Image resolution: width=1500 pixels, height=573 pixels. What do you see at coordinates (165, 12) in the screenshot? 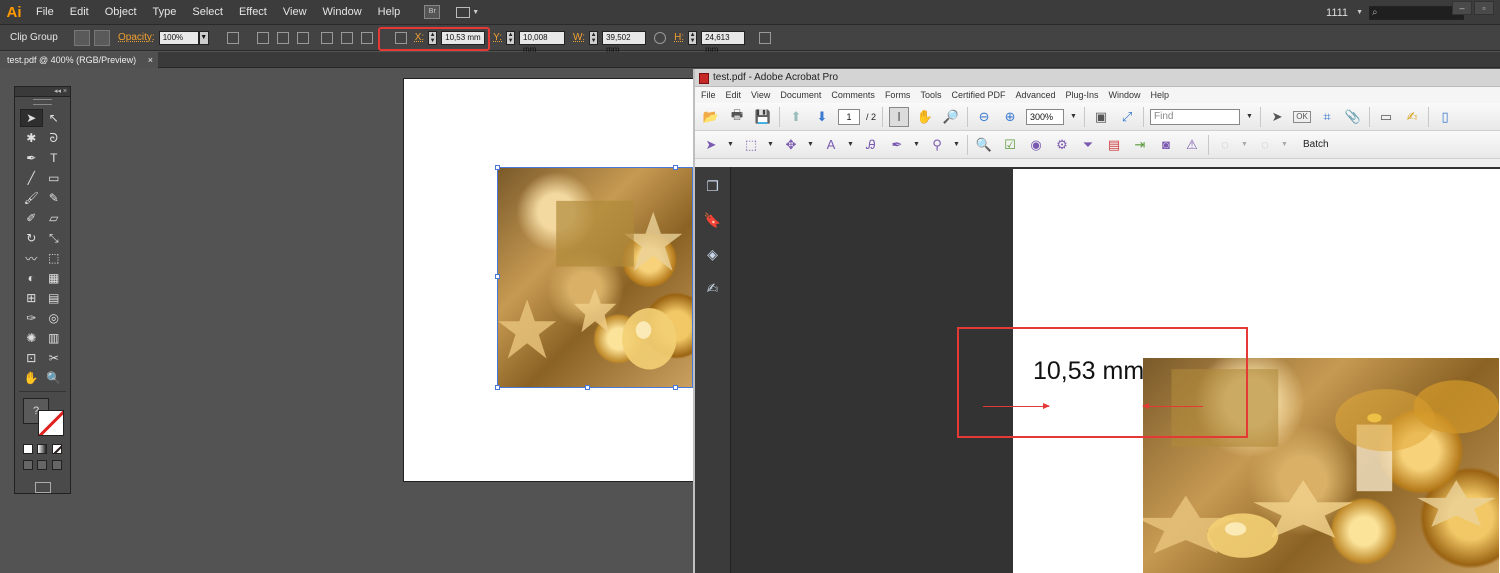
I see `menu-type: Type` at bounding box center [165, 12].